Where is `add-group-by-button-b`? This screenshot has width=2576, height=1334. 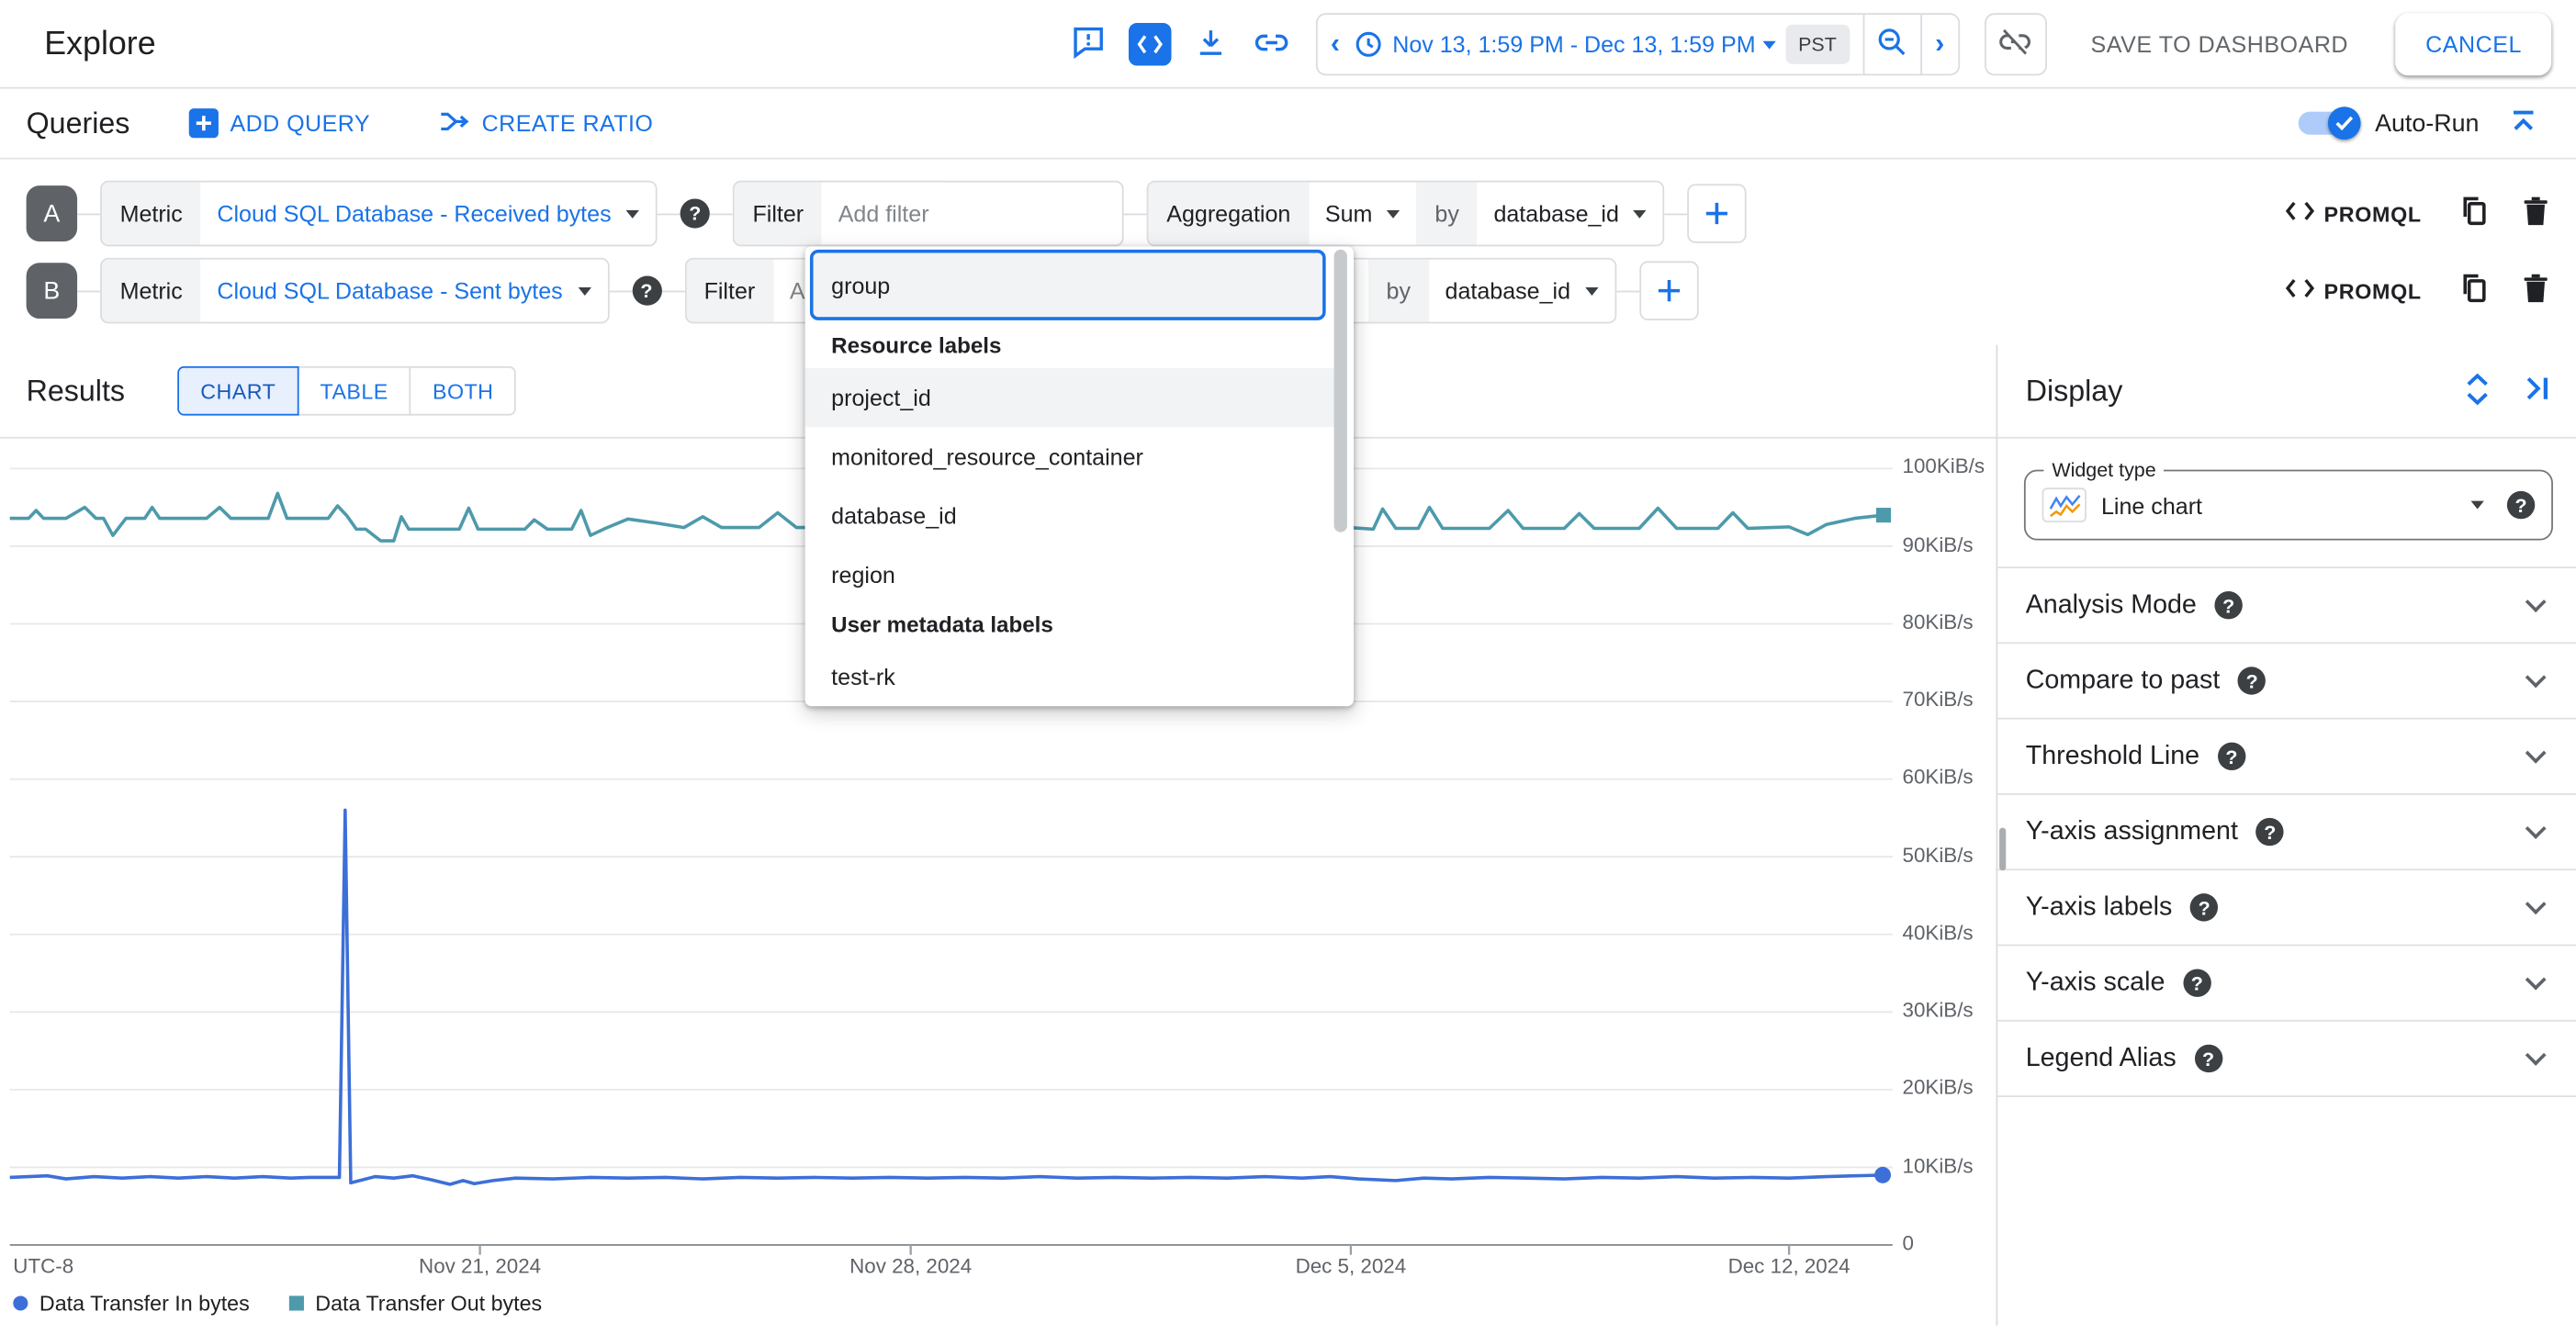
add-group-by-button-b is located at coordinates (1669, 290).